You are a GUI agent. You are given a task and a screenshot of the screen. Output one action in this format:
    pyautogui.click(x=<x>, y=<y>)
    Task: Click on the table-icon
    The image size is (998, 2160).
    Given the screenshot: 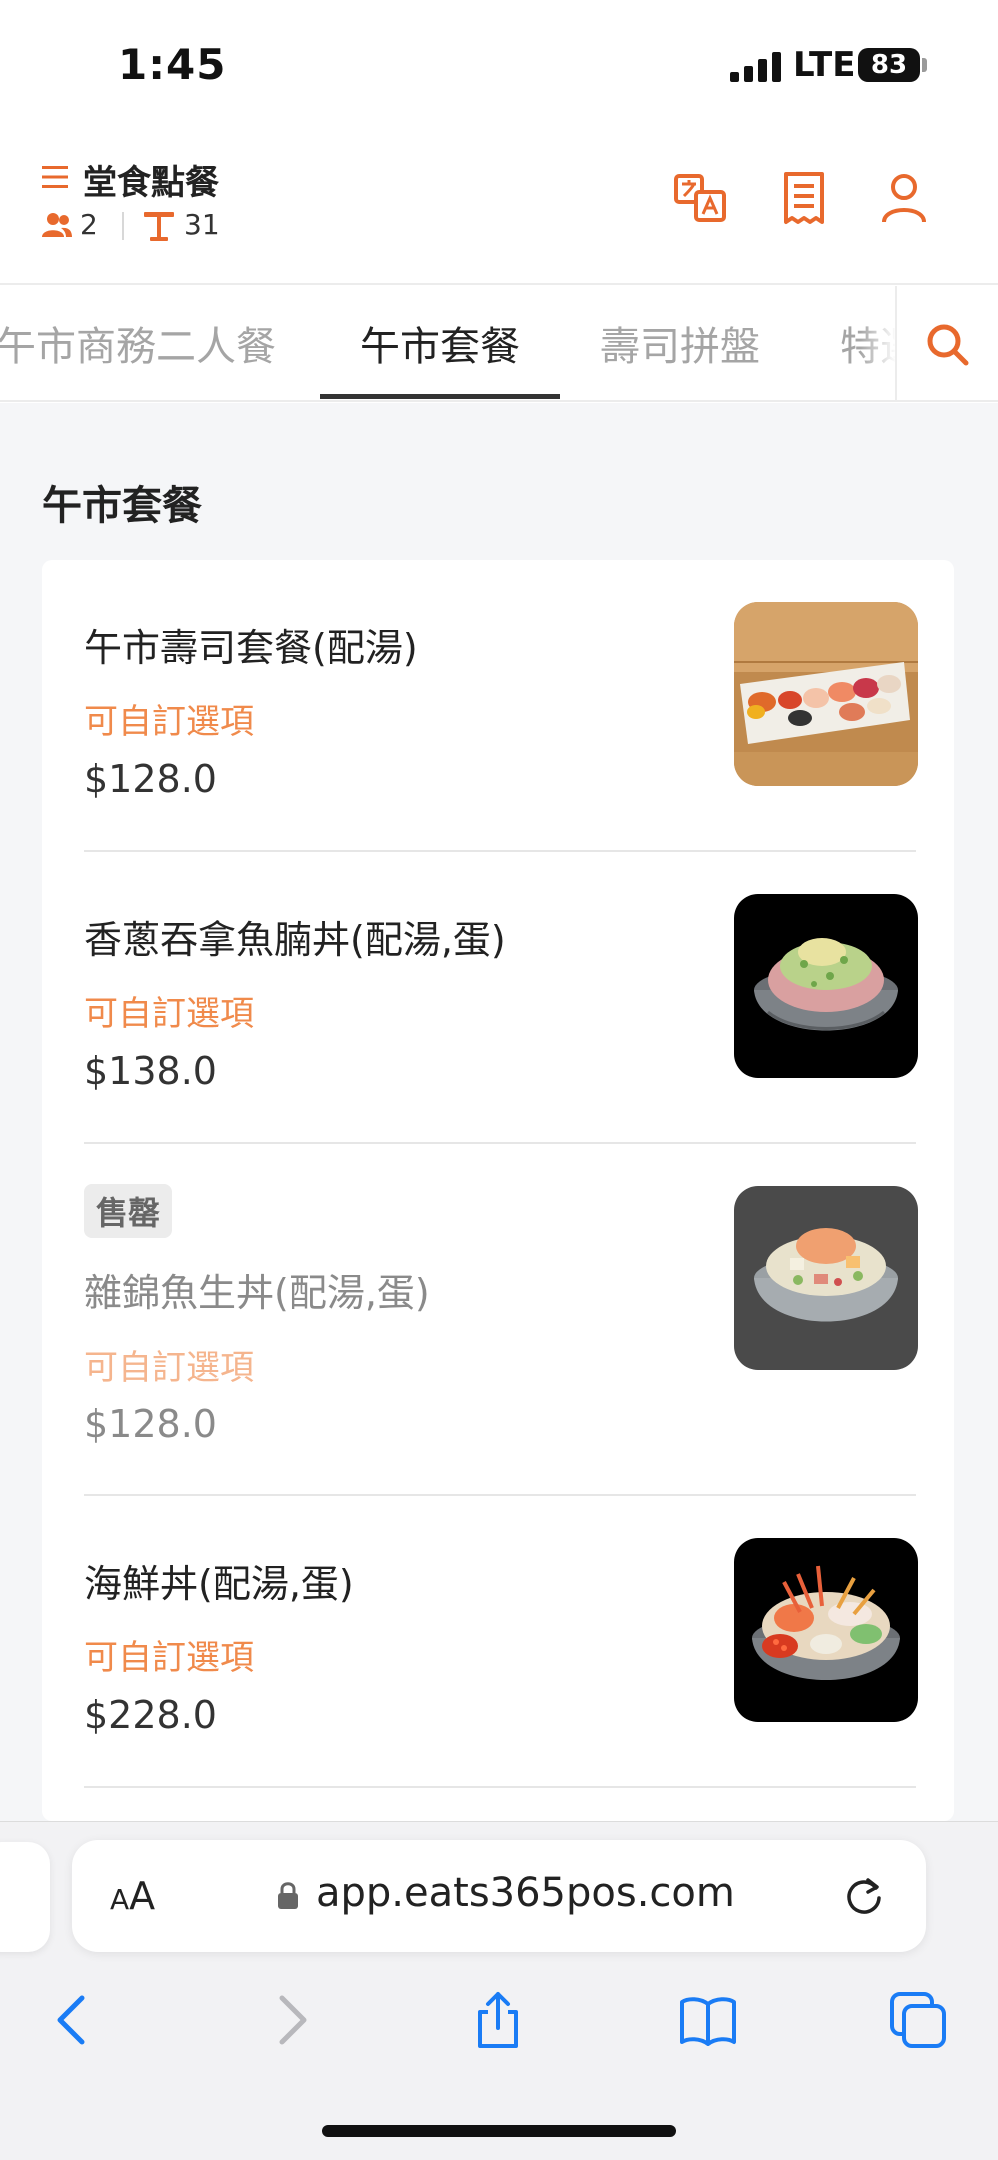 What is the action you would take?
    pyautogui.click(x=159, y=226)
    